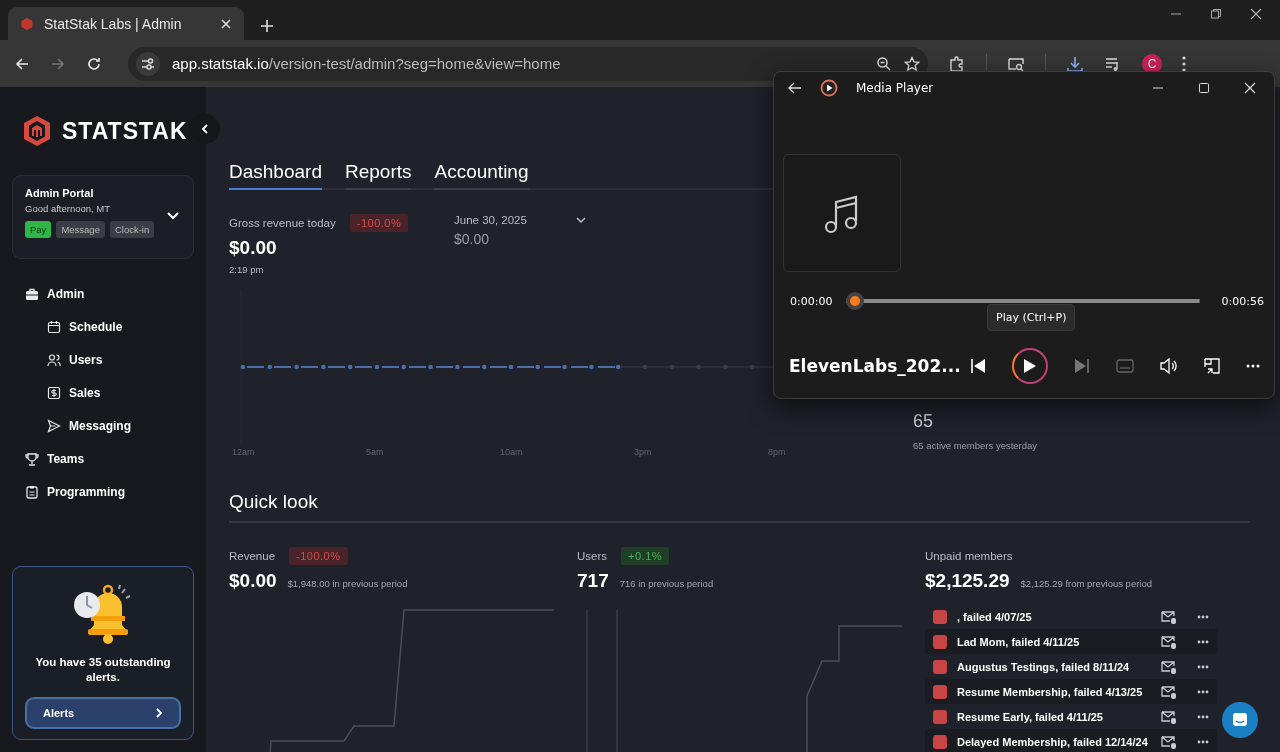  Describe the element at coordinates (739, 507) in the screenshot. I see `section-title: Quick look` at that location.